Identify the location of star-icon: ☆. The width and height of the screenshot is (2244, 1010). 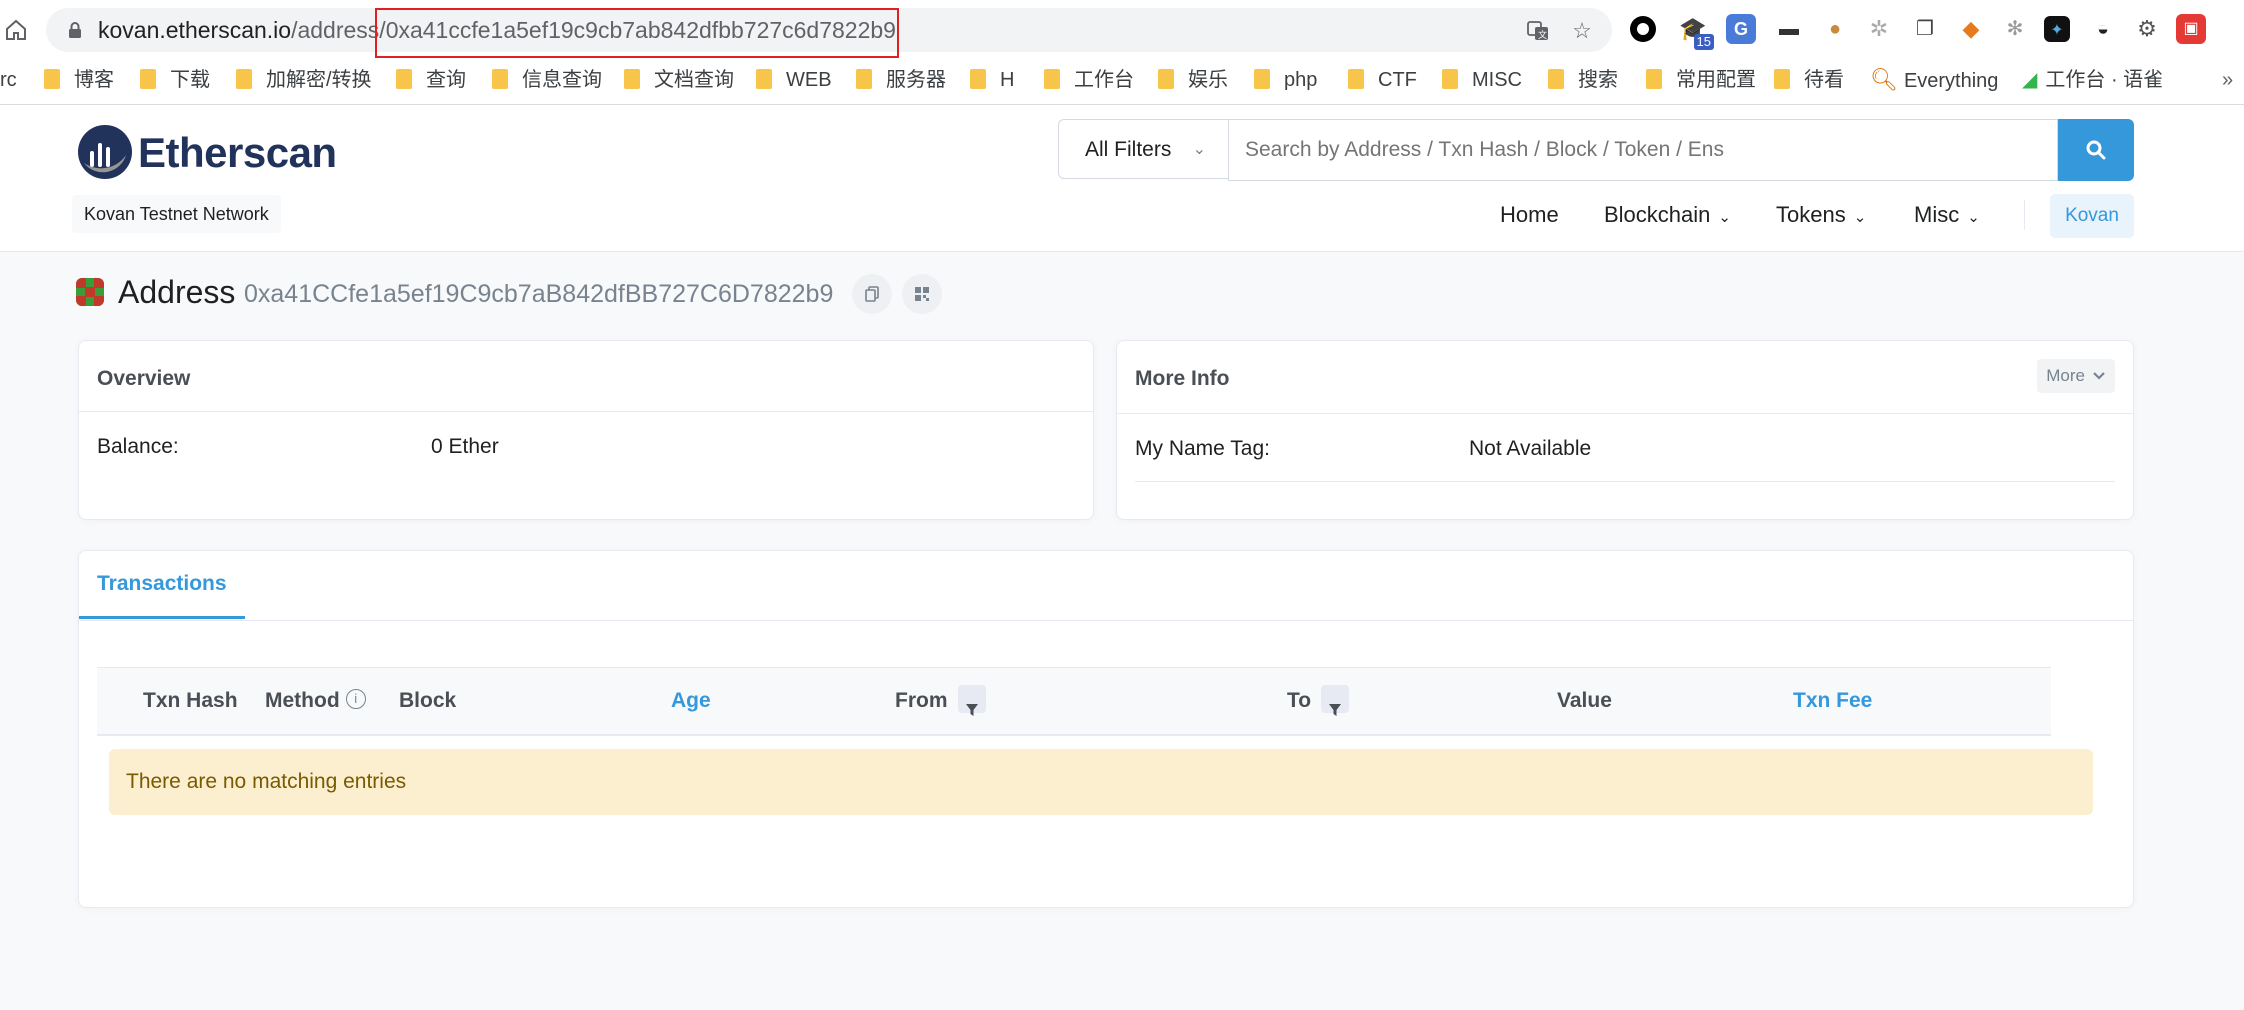
(1582, 31).